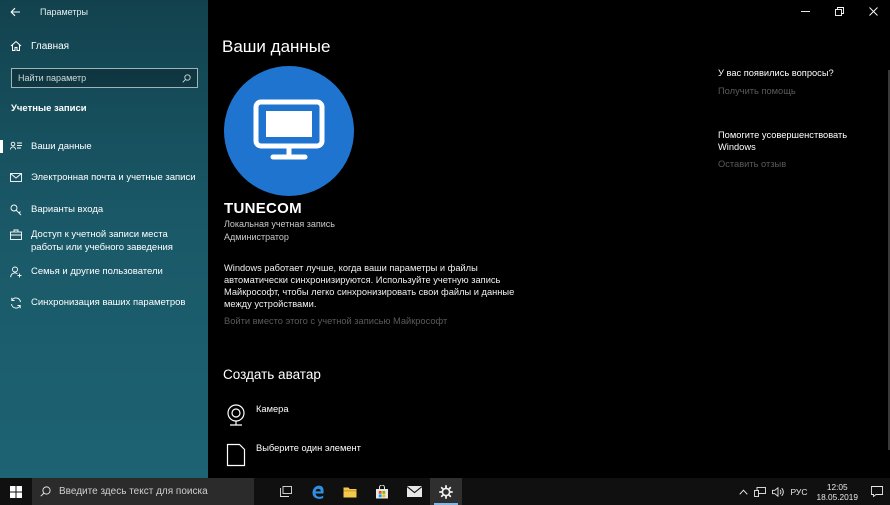  I want to click on sidebar-item-family: Семья и другие пользователи, so click(104, 271).